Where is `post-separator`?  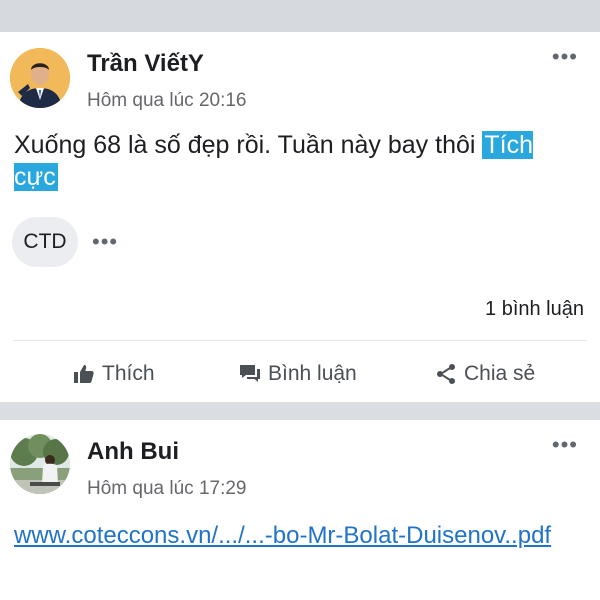 post-separator is located at coordinates (300, 340).